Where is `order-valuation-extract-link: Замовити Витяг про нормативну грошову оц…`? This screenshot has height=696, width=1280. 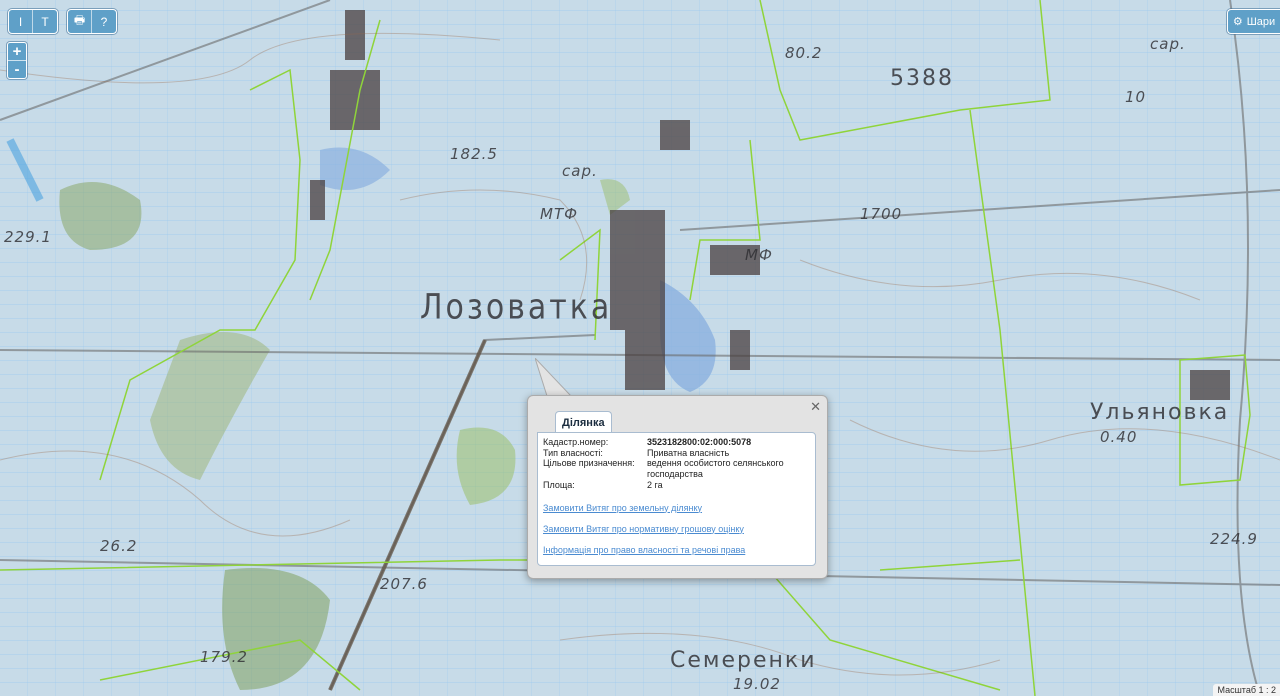
order-valuation-extract-link: Замовити Витяг про нормативну грошову оц… is located at coordinates (677, 529).